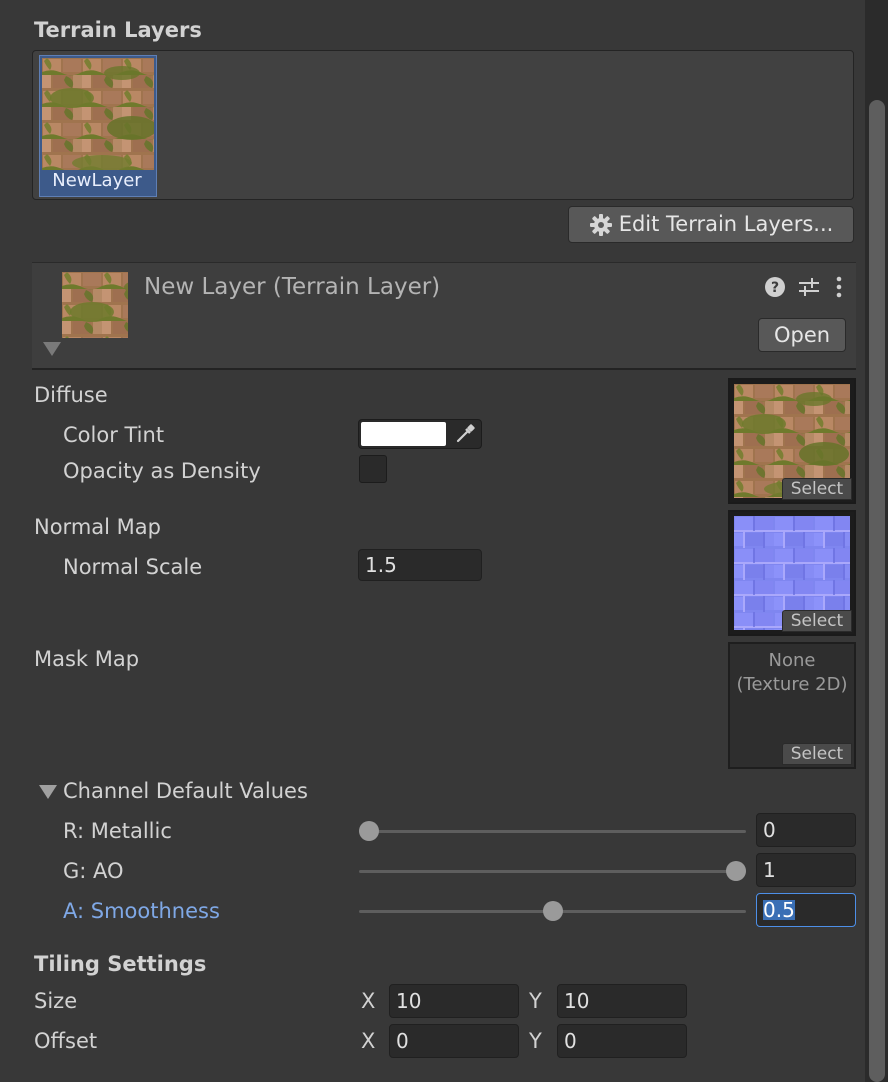 The width and height of the screenshot is (888, 1082). Describe the element at coordinates (877, 591) in the screenshot. I see `scrollbar-thumb` at that location.